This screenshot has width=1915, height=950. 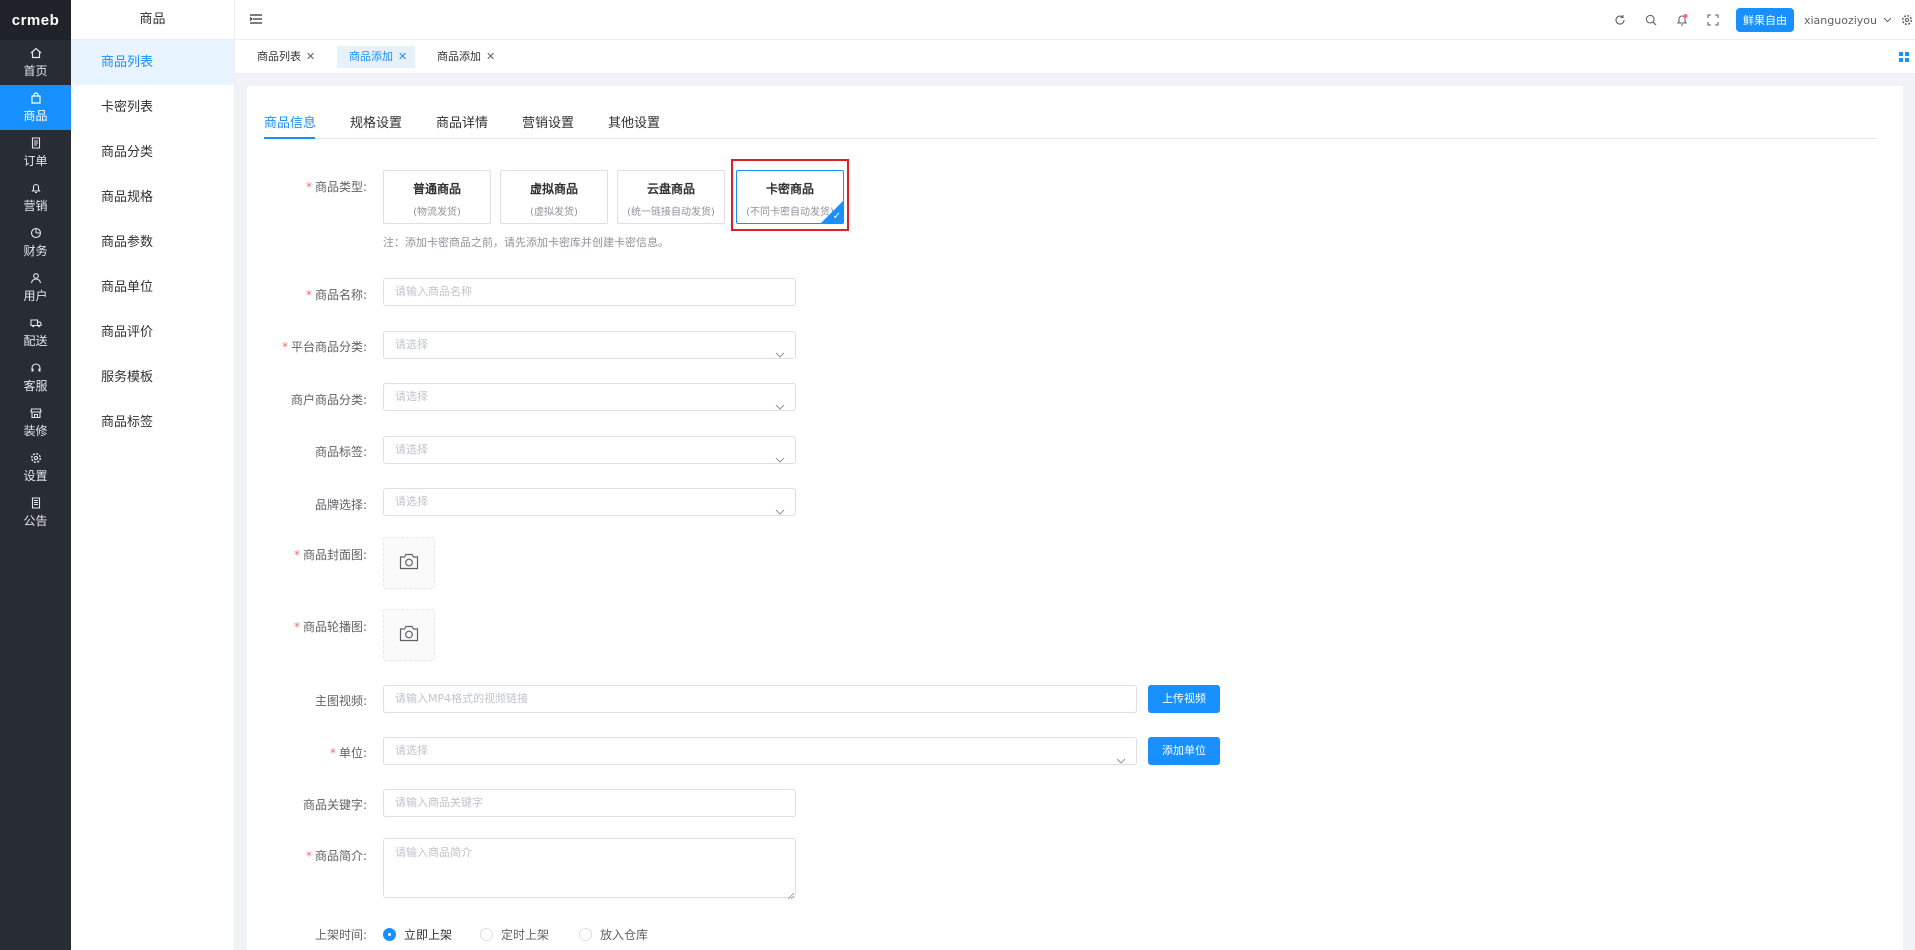 What do you see at coordinates (307, 504) in the screenshot?
I see `label-brand: 品牌选择:` at bounding box center [307, 504].